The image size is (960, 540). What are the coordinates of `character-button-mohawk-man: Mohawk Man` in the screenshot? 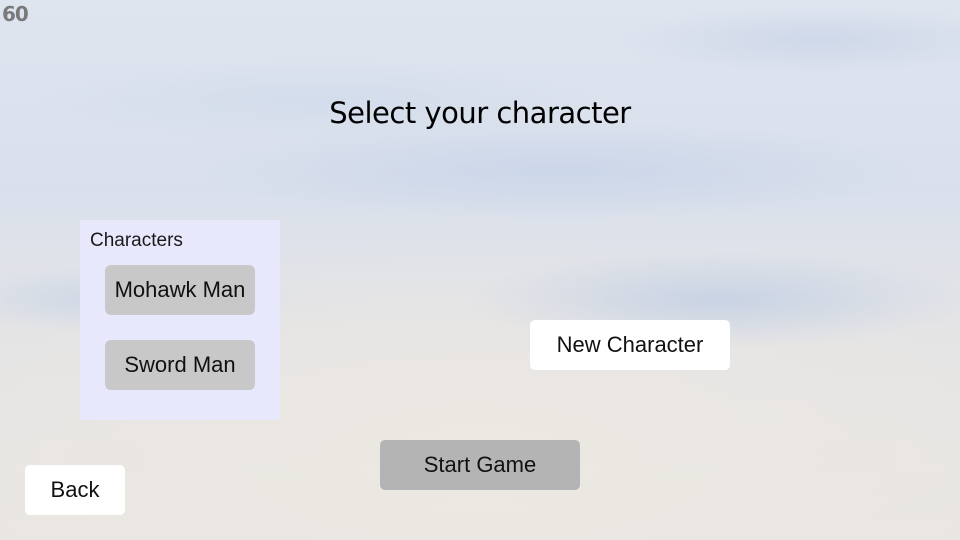 It's located at (180, 290).